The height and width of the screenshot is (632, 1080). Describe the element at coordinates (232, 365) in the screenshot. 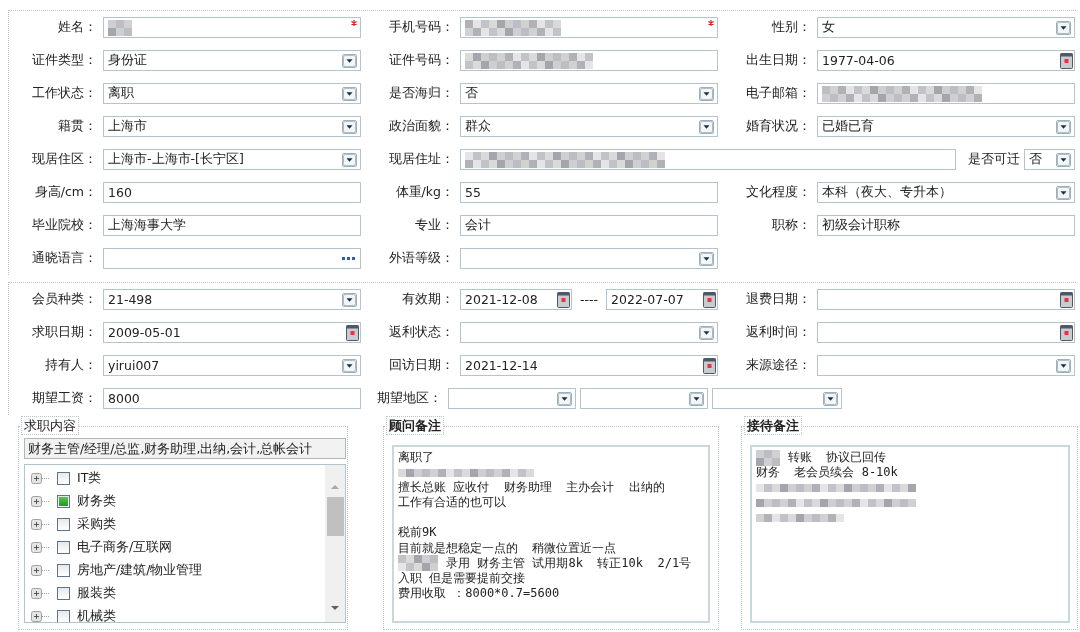

I see `select-field: yirui007` at that location.